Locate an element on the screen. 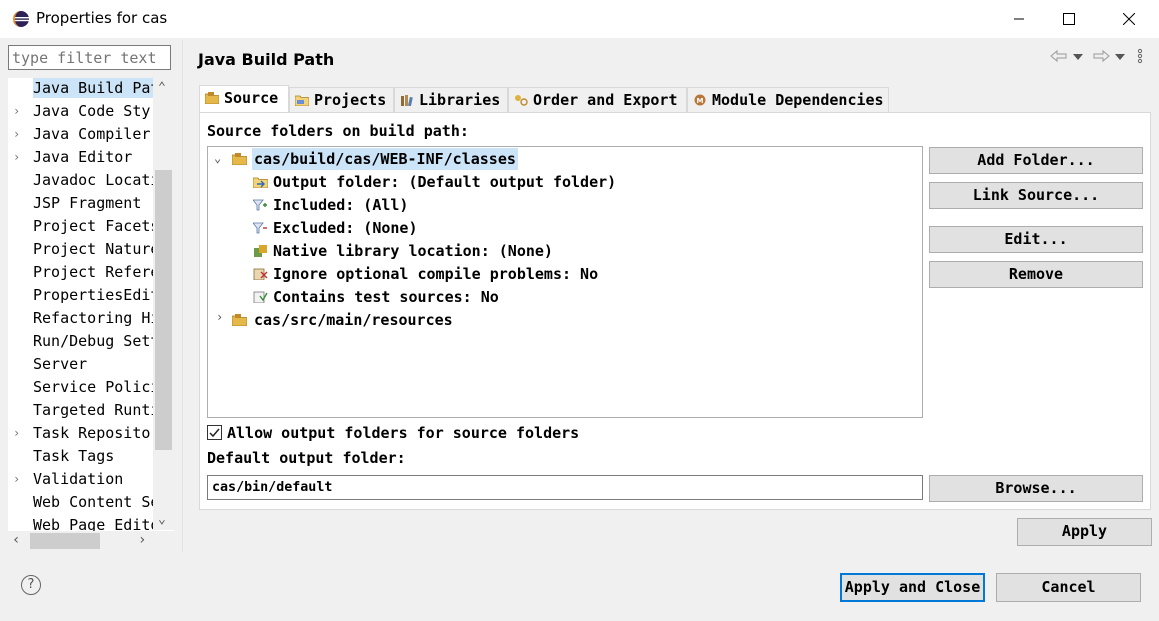  remove-button: Remove is located at coordinates (1036, 274).